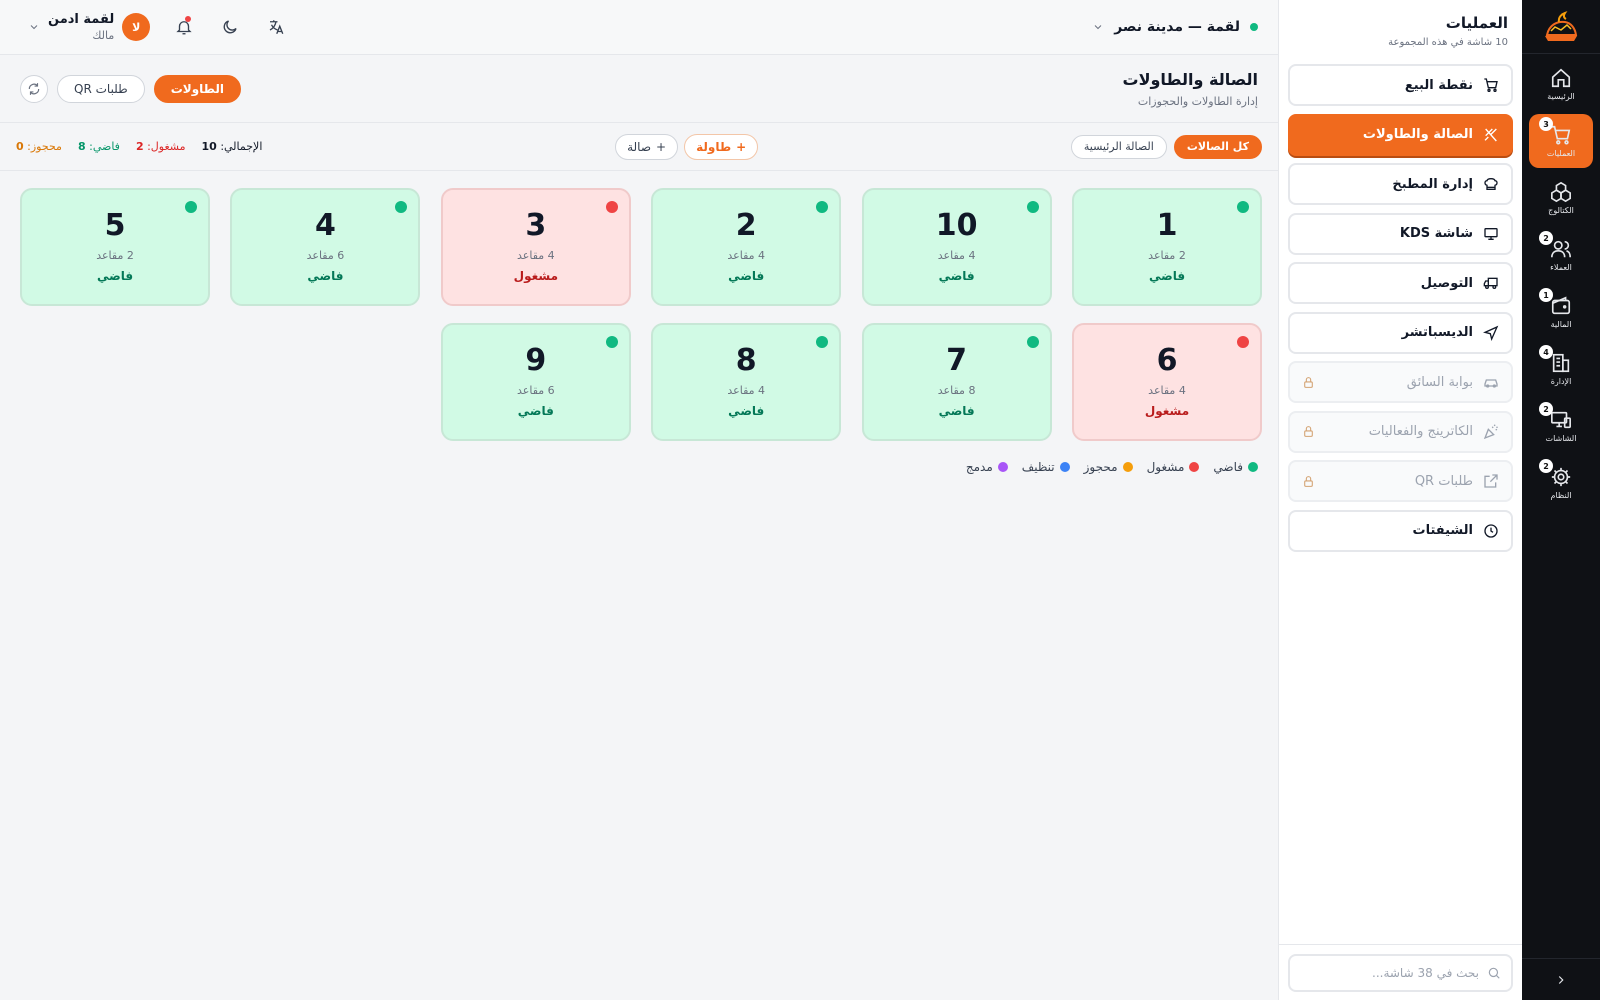 This screenshot has width=1600, height=1000. I want to click on table-card: 5 2 مقاعد فاضي, so click(115, 247).